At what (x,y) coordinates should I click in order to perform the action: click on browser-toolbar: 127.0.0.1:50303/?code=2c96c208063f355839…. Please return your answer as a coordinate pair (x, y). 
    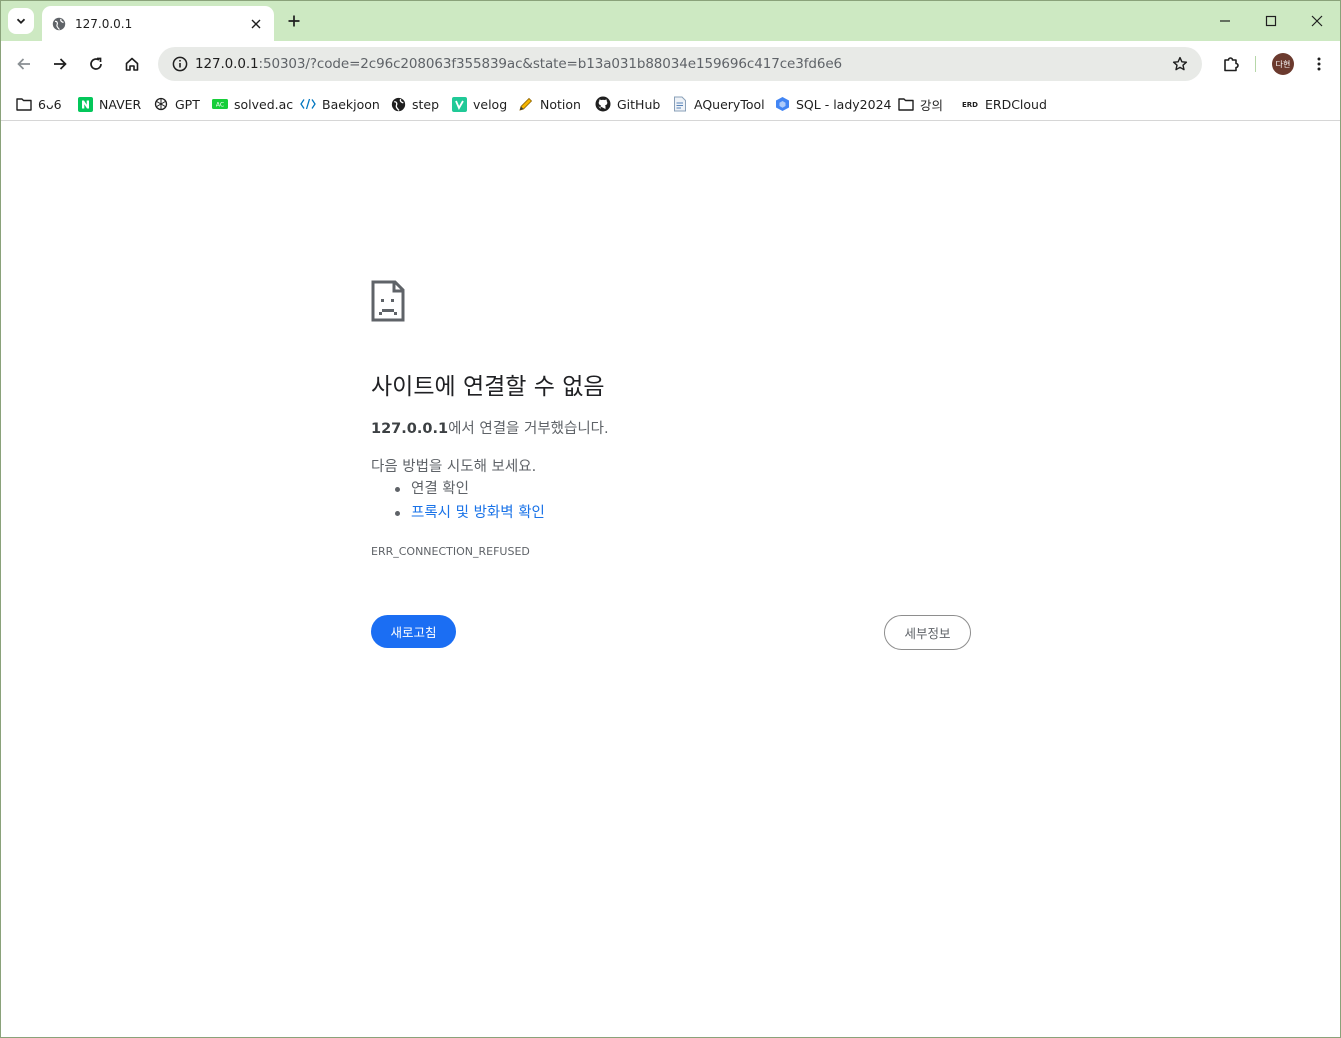
    Looking at the image, I should click on (670, 64).